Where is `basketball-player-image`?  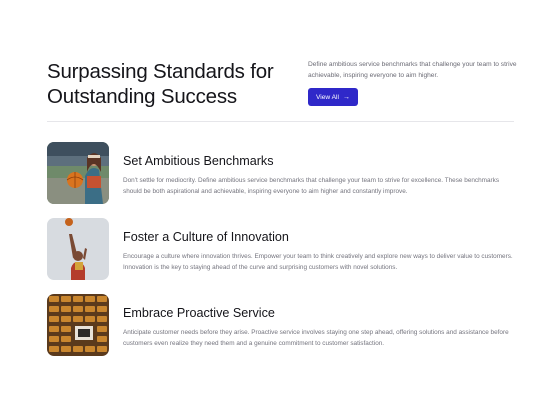
basketball-player-image is located at coordinates (78, 173).